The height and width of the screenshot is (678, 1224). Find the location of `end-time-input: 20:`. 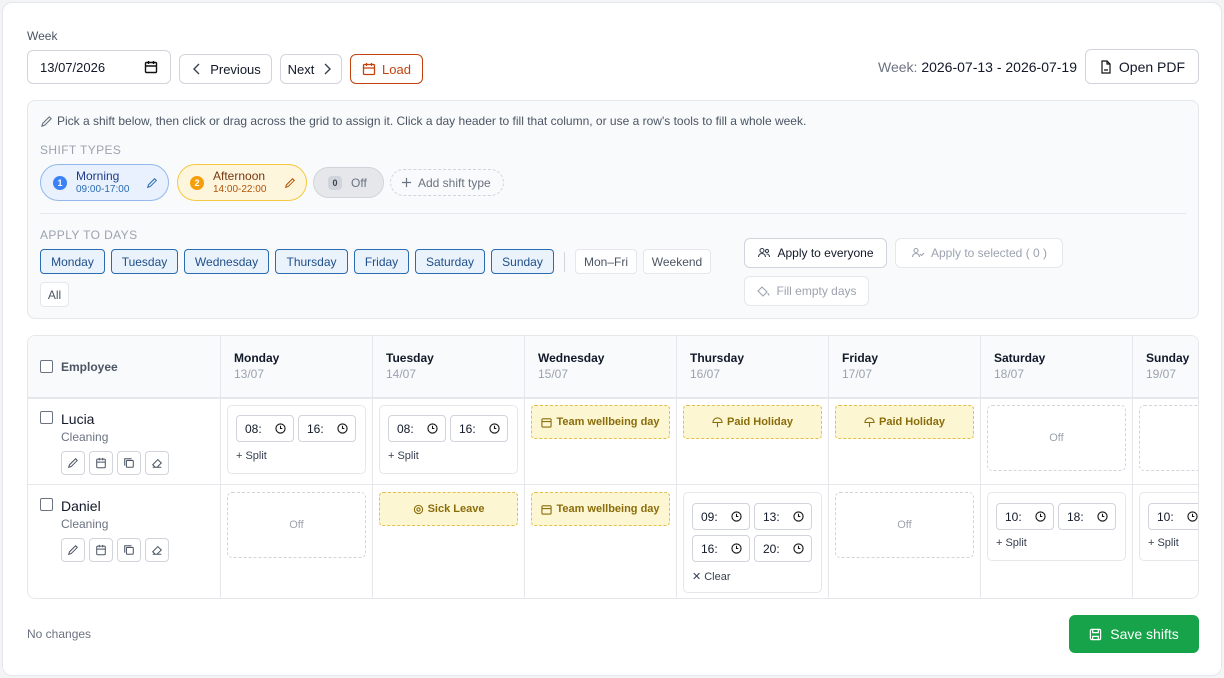

end-time-input: 20: is located at coordinates (783, 548).